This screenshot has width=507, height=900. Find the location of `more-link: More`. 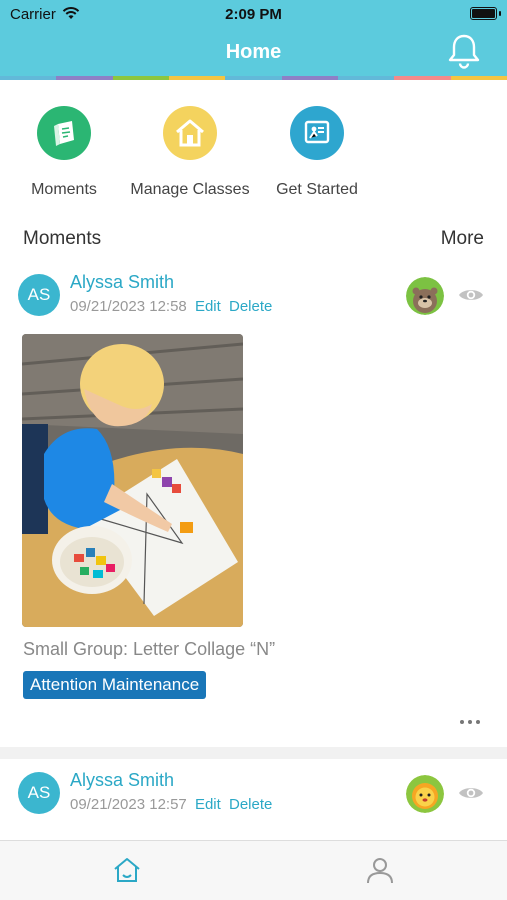

more-link: More is located at coordinates (462, 239).